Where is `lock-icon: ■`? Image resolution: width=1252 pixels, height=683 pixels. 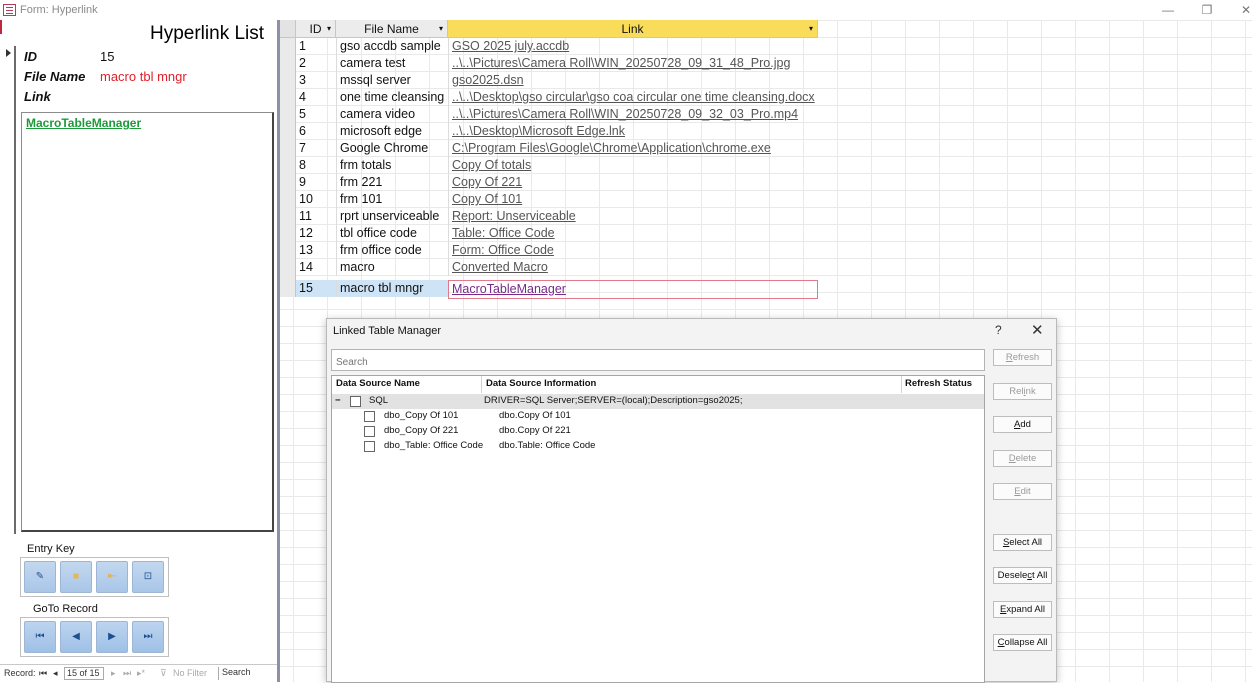 lock-icon: ■ is located at coordinates (76, 577).